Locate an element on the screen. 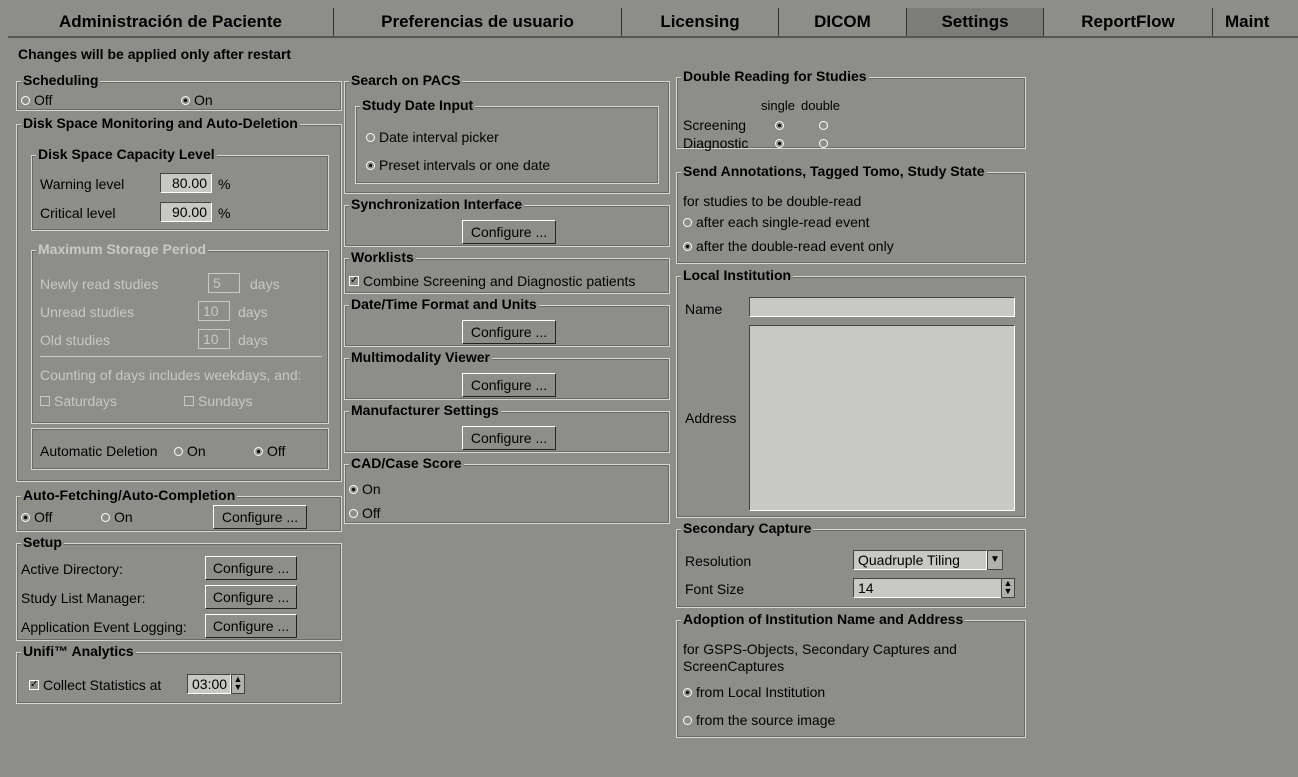 The height and width of the screenshot is (777, 1298). unread-field: 10 is located at coordinates (214, 311).